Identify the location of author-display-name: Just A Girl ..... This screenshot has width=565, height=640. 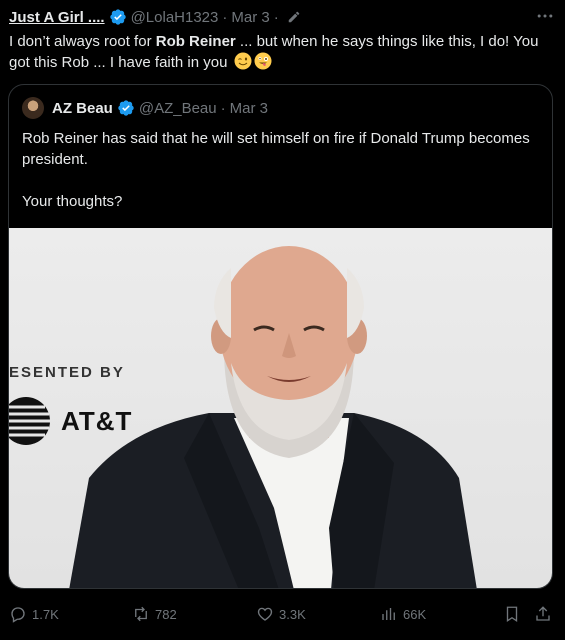
(57, 17).